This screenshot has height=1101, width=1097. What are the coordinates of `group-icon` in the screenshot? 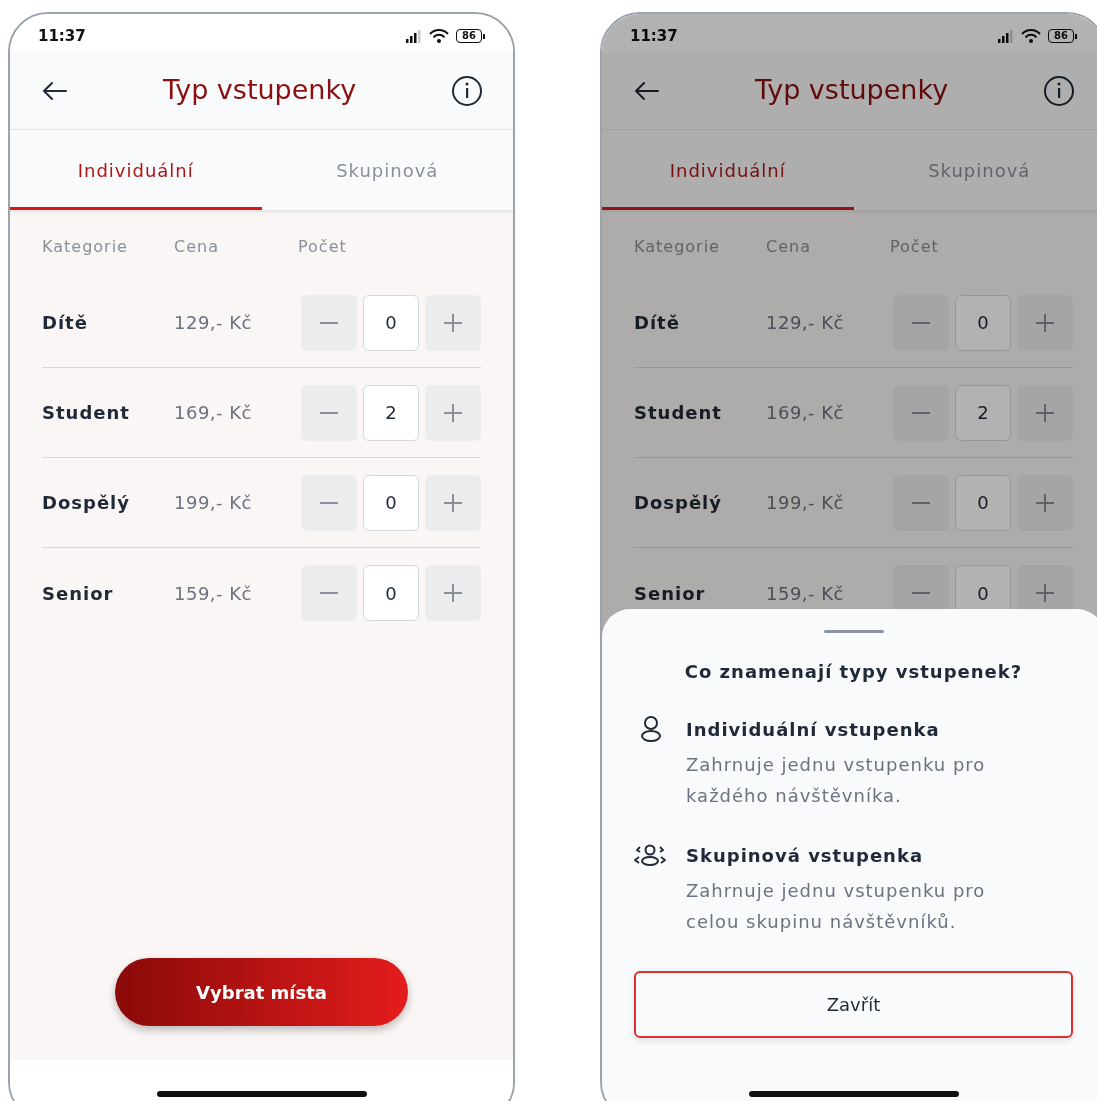 It's located at (650, 855).